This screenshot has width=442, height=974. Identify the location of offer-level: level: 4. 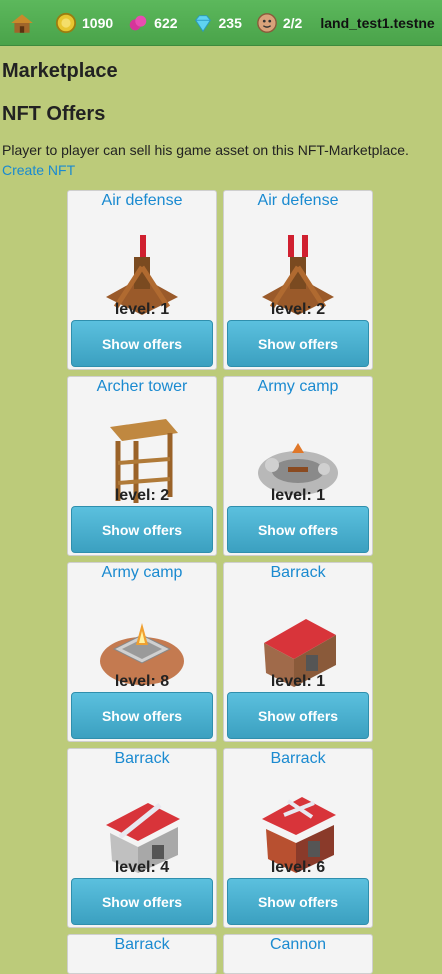
(142, 867).